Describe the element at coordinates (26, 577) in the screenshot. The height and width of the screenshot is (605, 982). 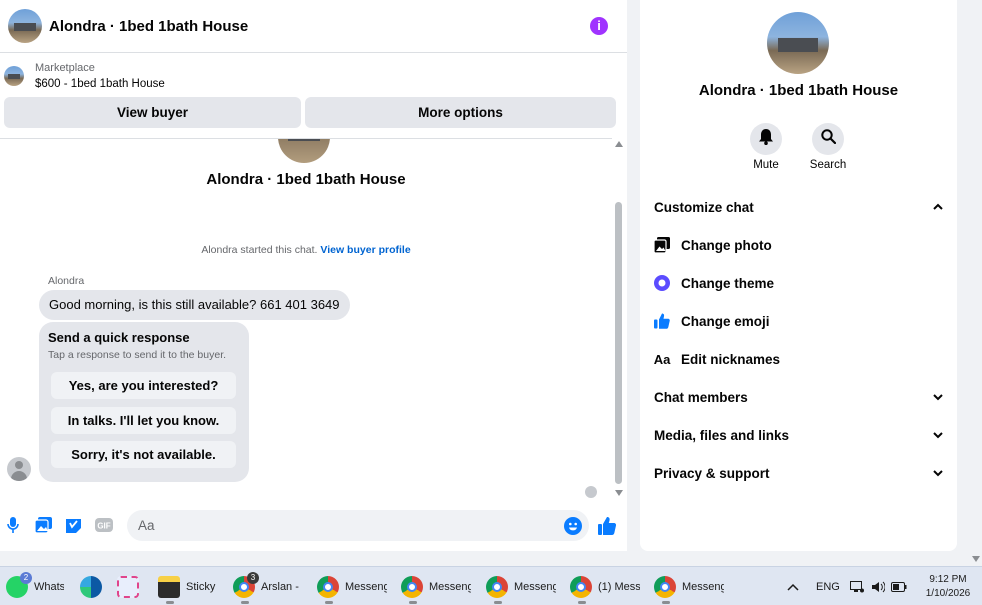
I see `notification-badge: 2` at that location.